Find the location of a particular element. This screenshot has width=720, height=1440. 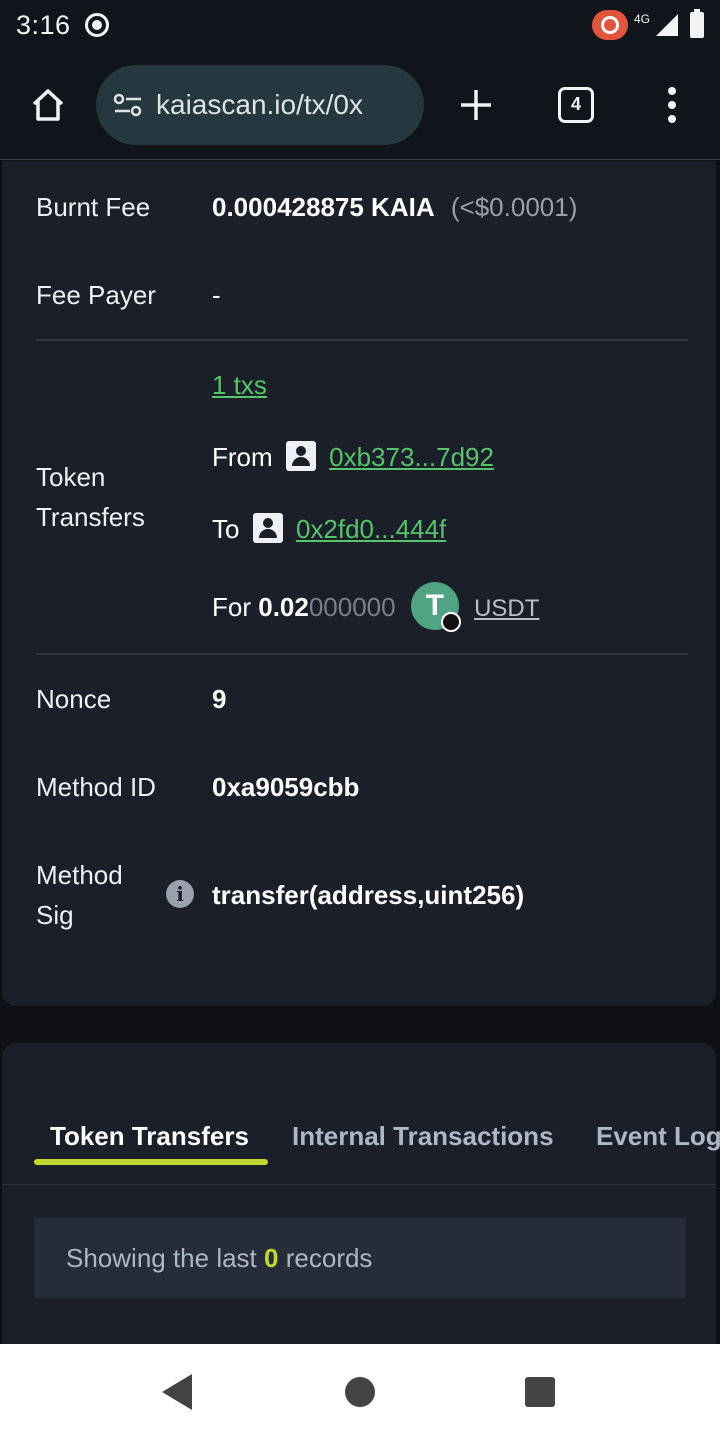

more-menu-button is located at coordinates (672, 105).